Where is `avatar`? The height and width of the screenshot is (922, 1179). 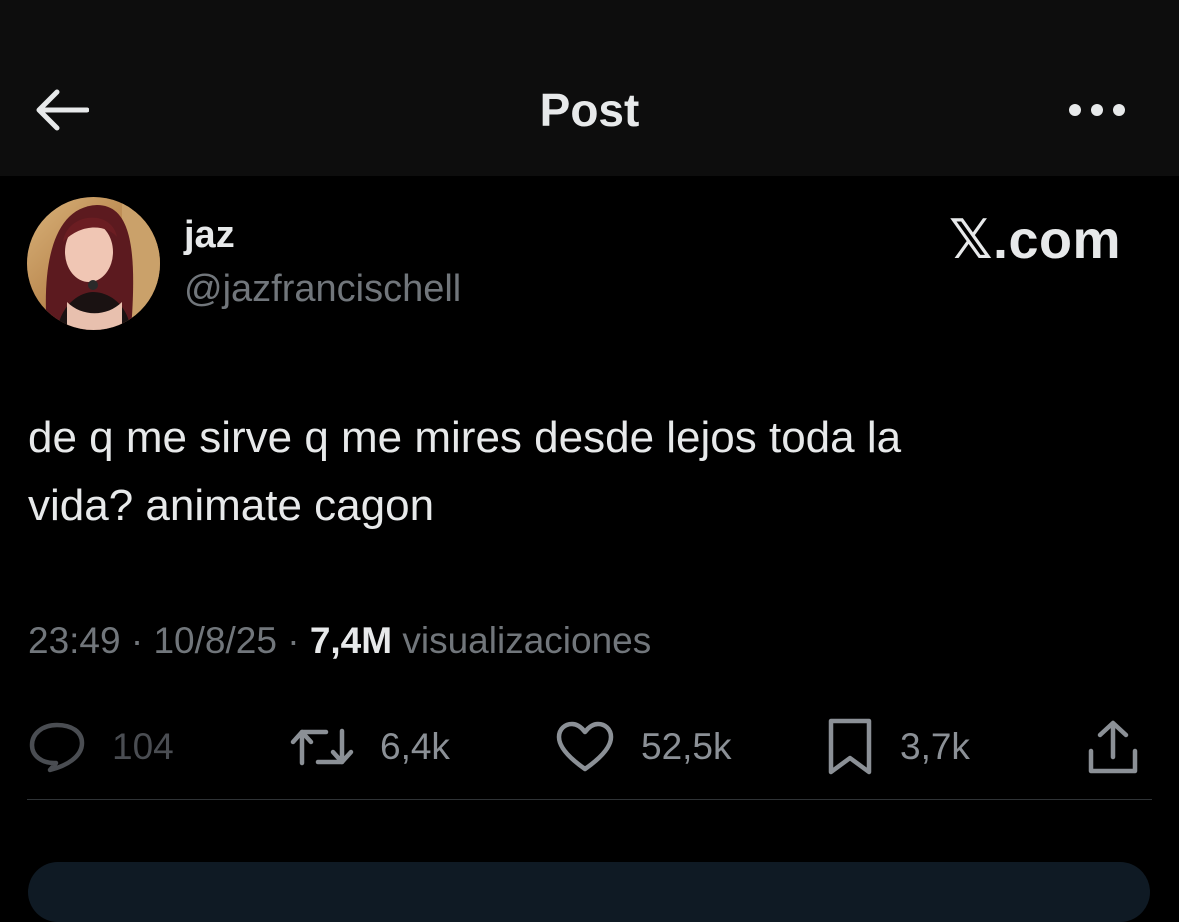
avatar is located at coordinates (93, 263).